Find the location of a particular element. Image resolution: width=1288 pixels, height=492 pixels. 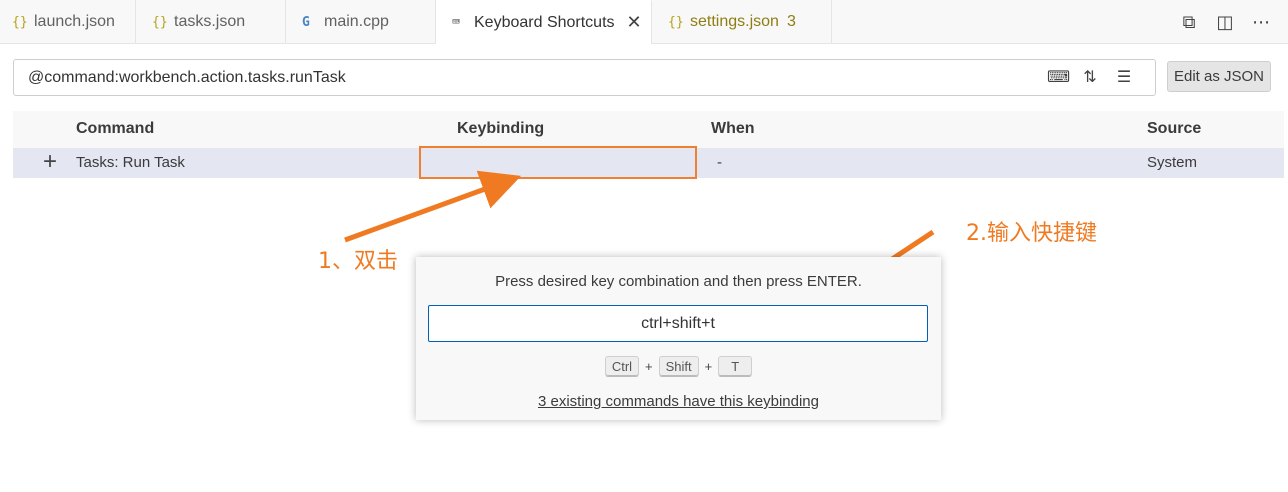

key-shift: Shift is located at coordinates (678, 366).